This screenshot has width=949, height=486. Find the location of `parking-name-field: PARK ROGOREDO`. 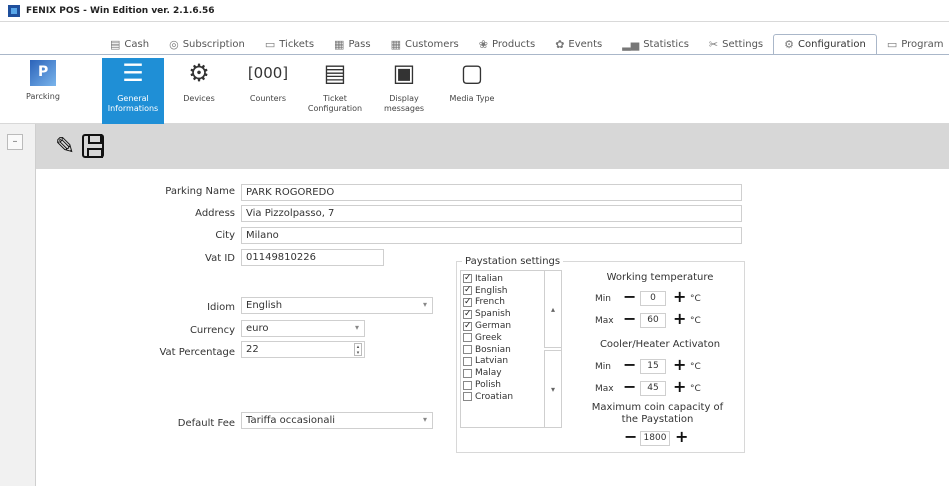

parking-name-field: PARK ROGOREDO is located at coordinates (491, 192).